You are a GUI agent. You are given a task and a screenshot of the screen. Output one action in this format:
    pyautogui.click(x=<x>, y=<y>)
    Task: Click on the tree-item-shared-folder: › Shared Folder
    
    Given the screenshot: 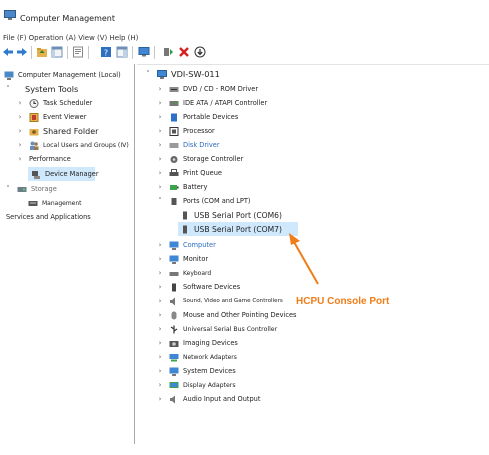 What is the action you would take?
    pyautogui.click(x=57, y=131)
    